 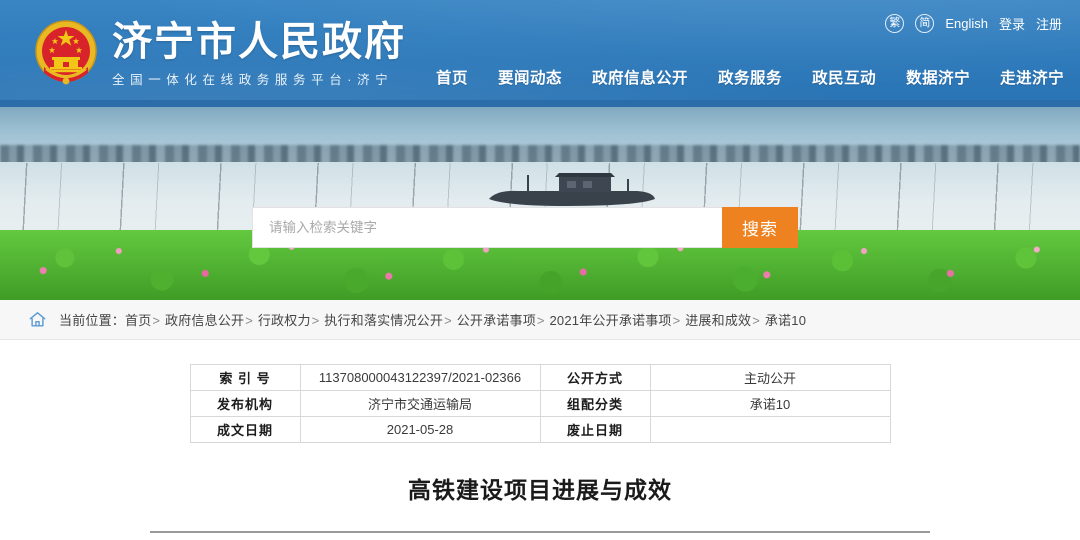 What do you see at coordinates (770, 377) in the screenshot?
I see `meta-value-disclosure-method: 主动公开` at bounding box center [770, 377].